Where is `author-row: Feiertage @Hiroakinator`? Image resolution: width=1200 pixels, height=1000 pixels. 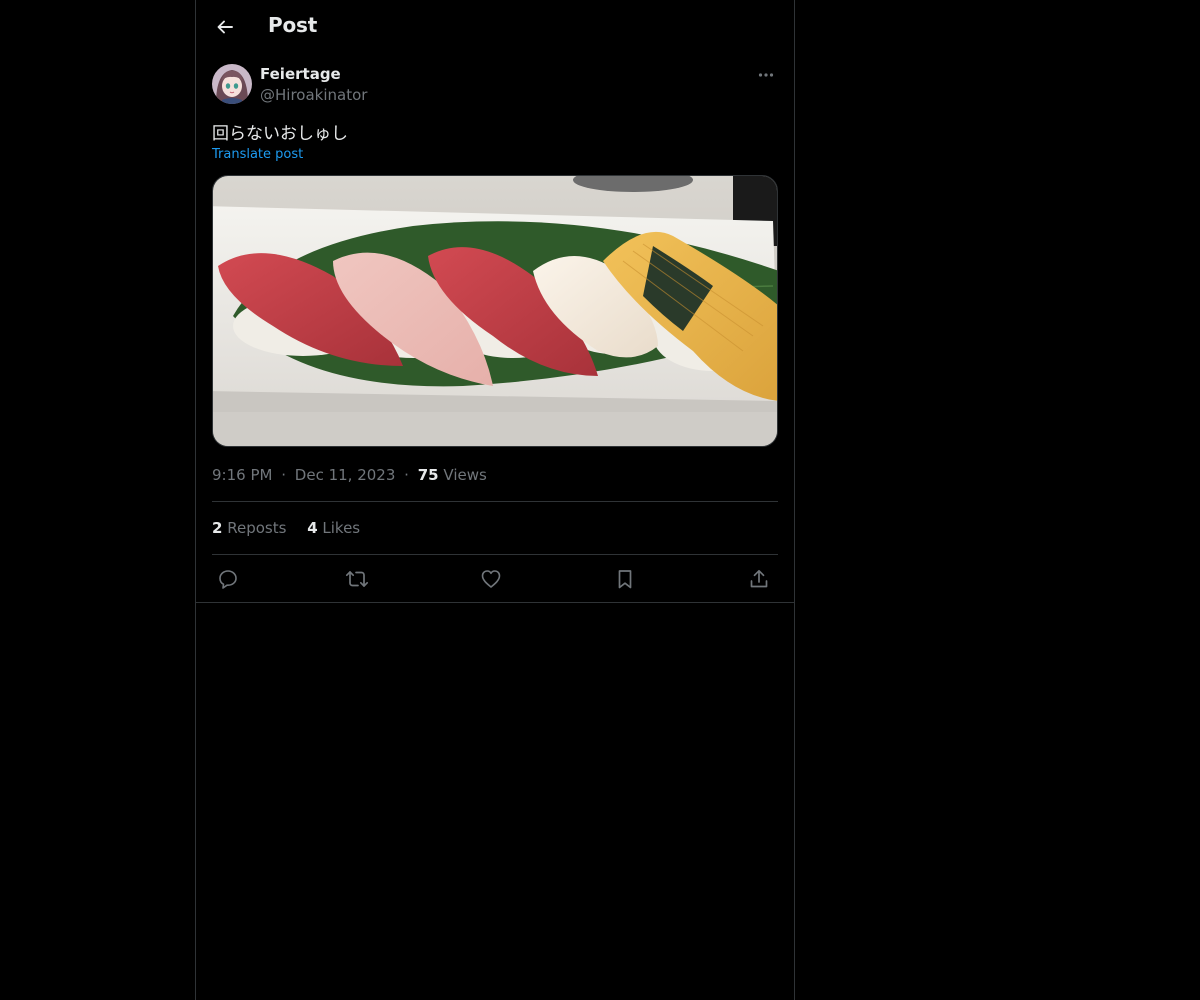 author-row: Feiertage @Hiroakinator is located at coordinates (495, 85).